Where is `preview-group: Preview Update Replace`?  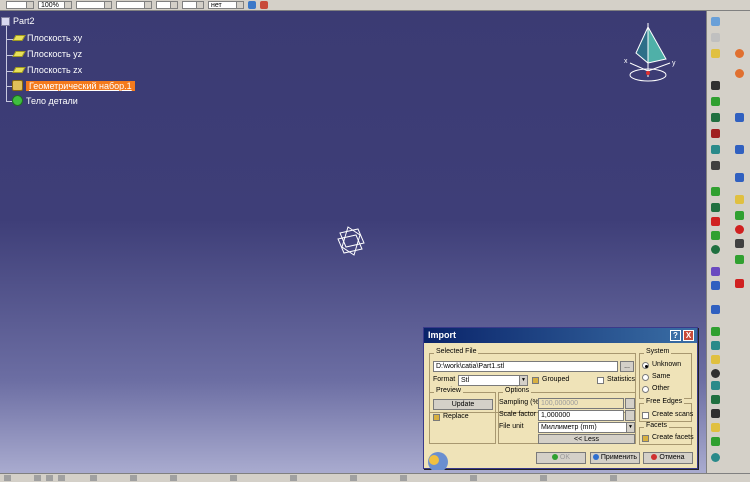
preview-group: Preview Update Replace is located at coordinates (462, 415).